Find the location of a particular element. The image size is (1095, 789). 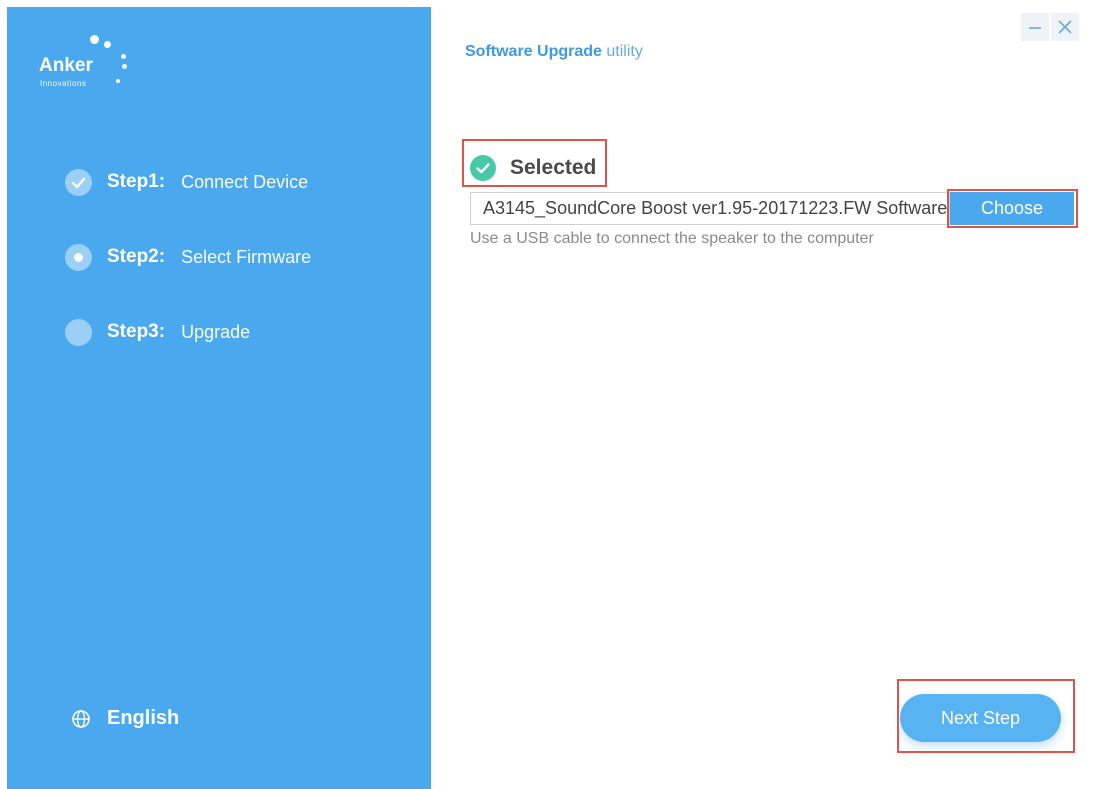

close-icon is located at coordinates (1065, 27).